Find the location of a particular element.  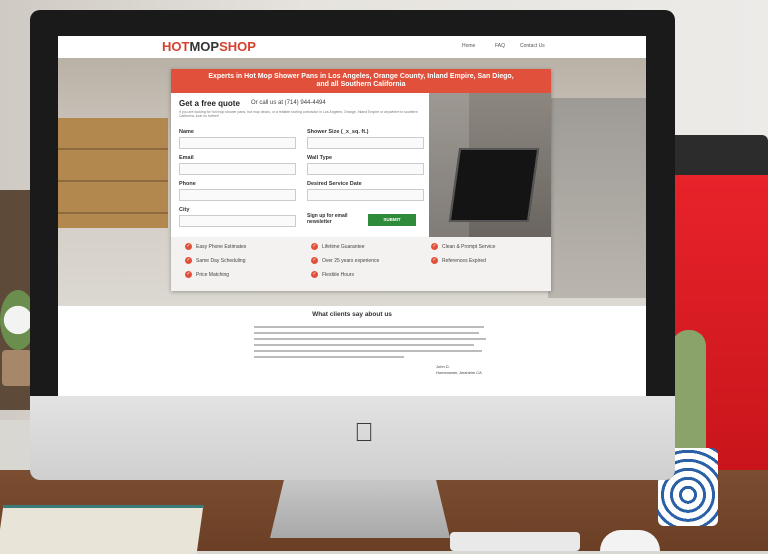

feature-text: Lifetime Guarantee is located at coordinates (343, 246).